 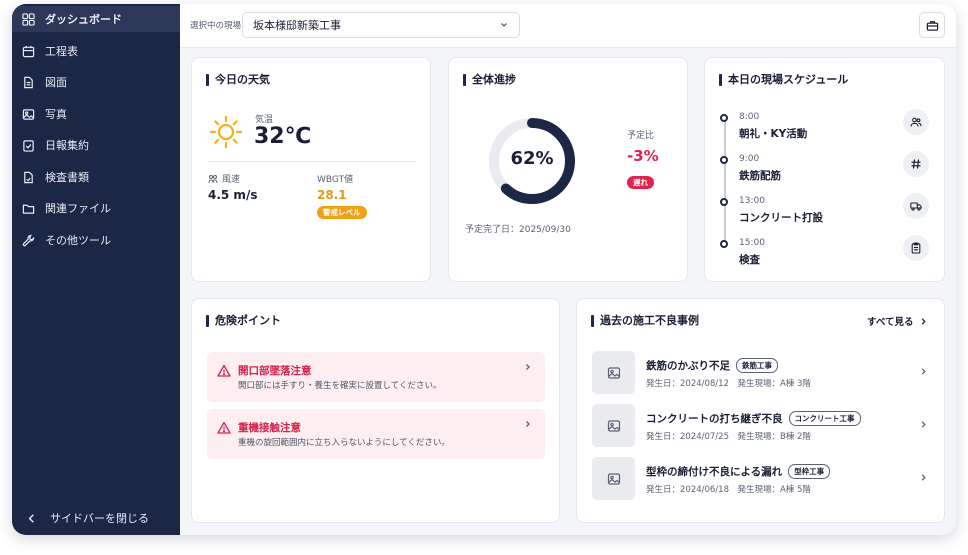 What do you see at coordinates (645, 321) in the screenshot?
I see `defects-title: 過去の施工不良事例` at bounding box center [645, 321].